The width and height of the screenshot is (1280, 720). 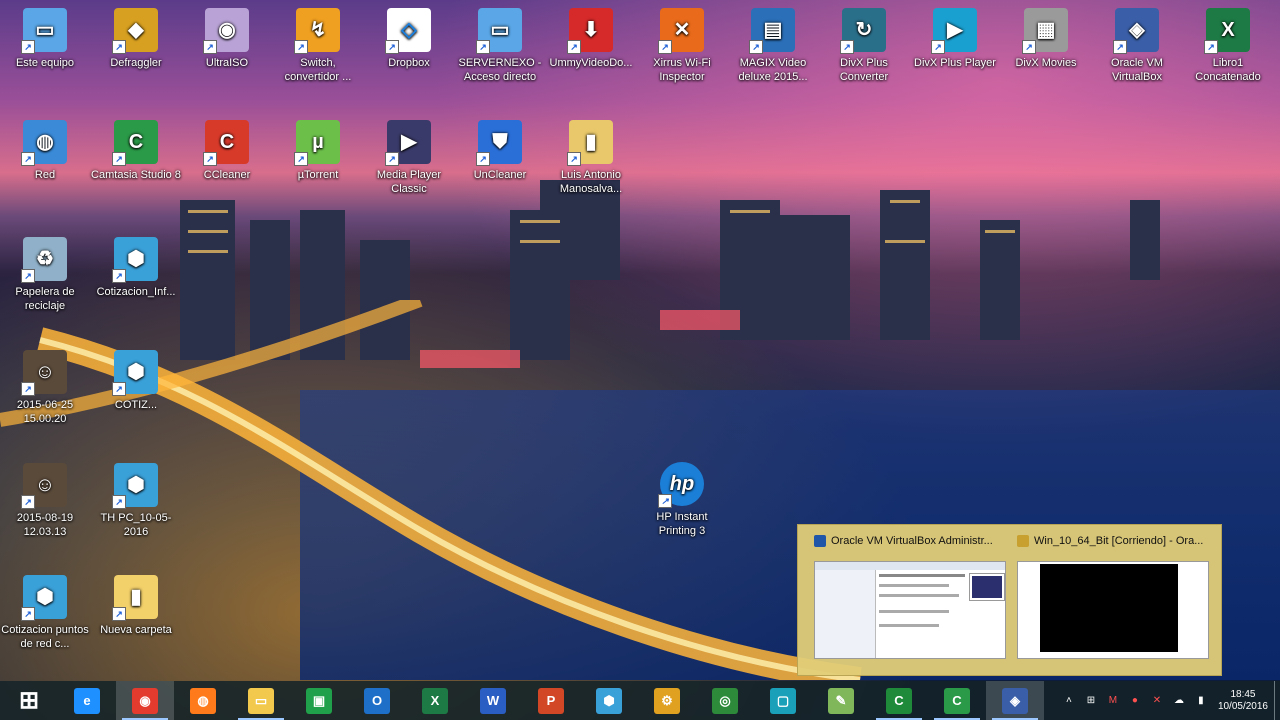 What do you see at coordinates (45, 63) in the screenshot?
I see `desktop-icon-label: Este equipo` at bounding box center [45, 63].